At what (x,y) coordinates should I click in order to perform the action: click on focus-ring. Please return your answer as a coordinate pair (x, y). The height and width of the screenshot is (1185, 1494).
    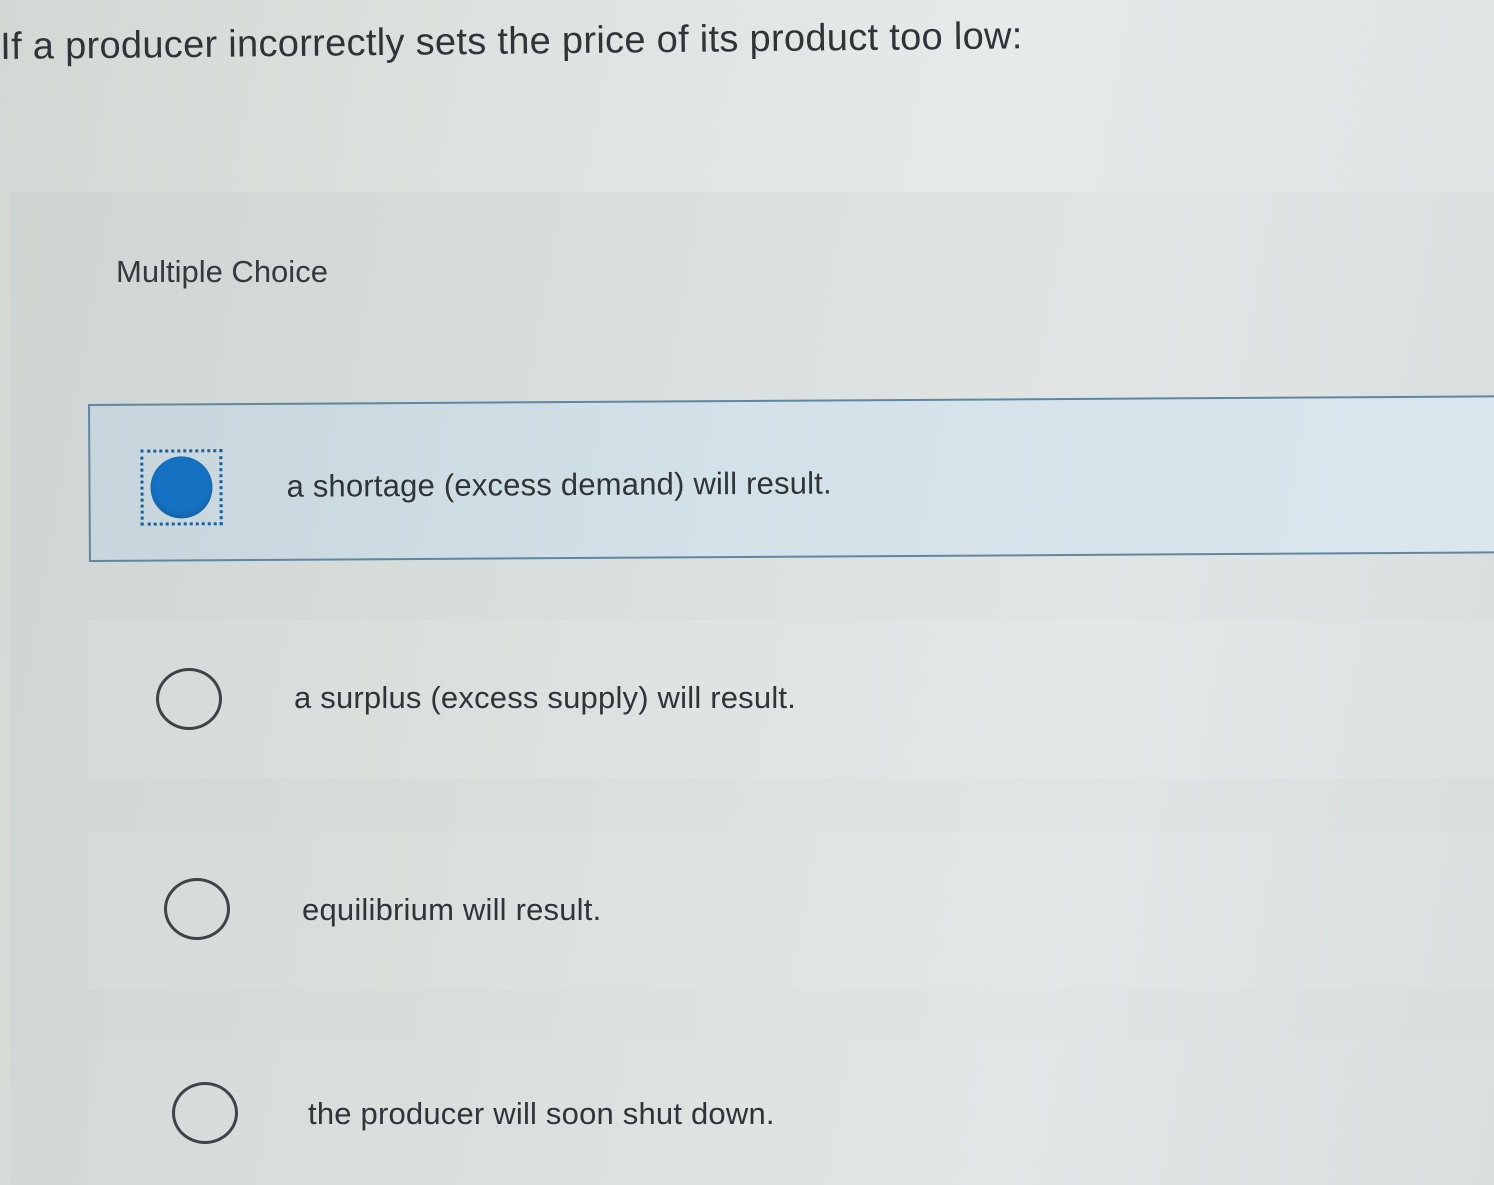
    Looking at the image, I should click on (181, 487).